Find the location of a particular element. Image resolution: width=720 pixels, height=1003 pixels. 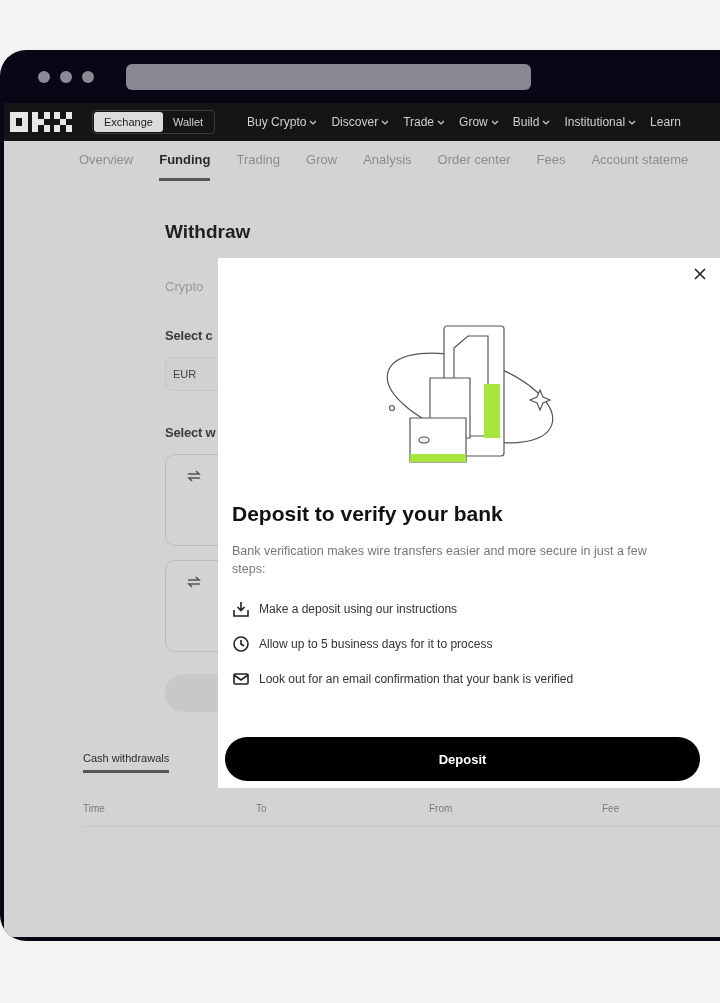

nav-menu-item: Buy Crypto is located at coordinates (282, 122).